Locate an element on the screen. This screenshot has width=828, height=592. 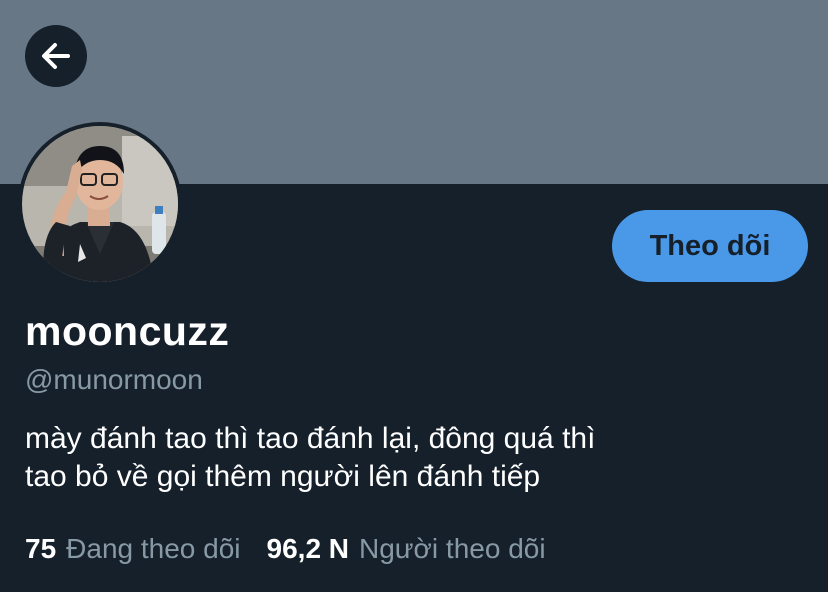
following-count: 75 is located at coordinates (41, 548).